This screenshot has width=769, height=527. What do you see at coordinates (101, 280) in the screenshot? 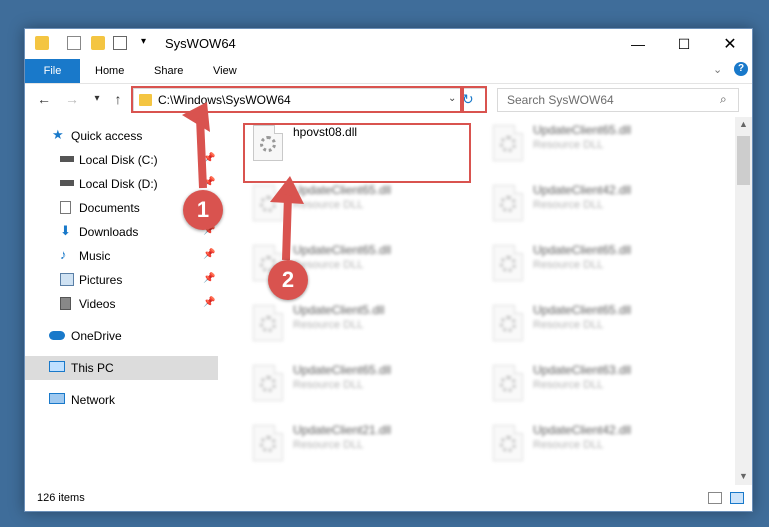
I see `sidebar-item-label: Pictures` at bounding box center [101, 280].